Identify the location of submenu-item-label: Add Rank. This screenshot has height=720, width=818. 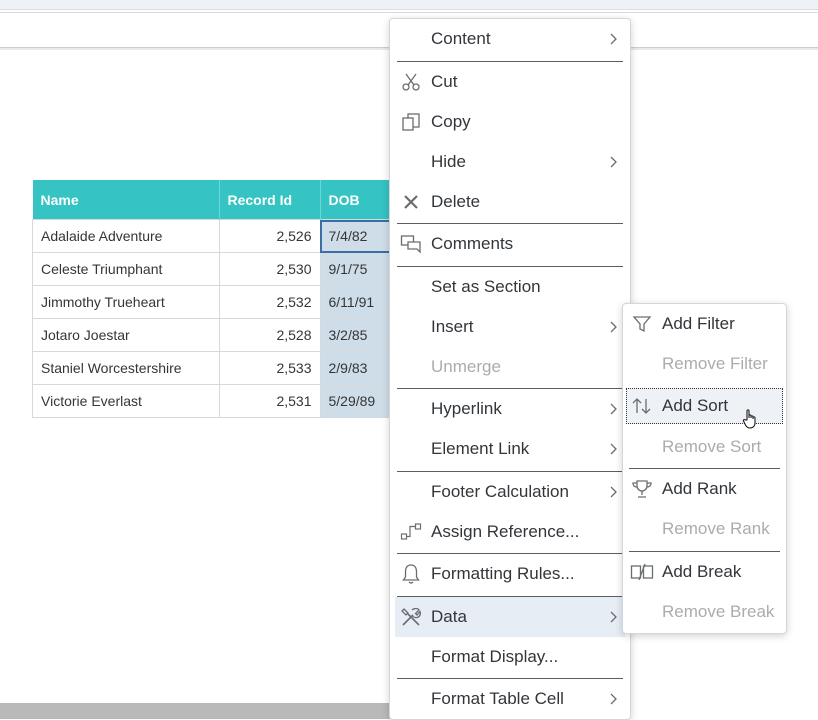
(699, 488).